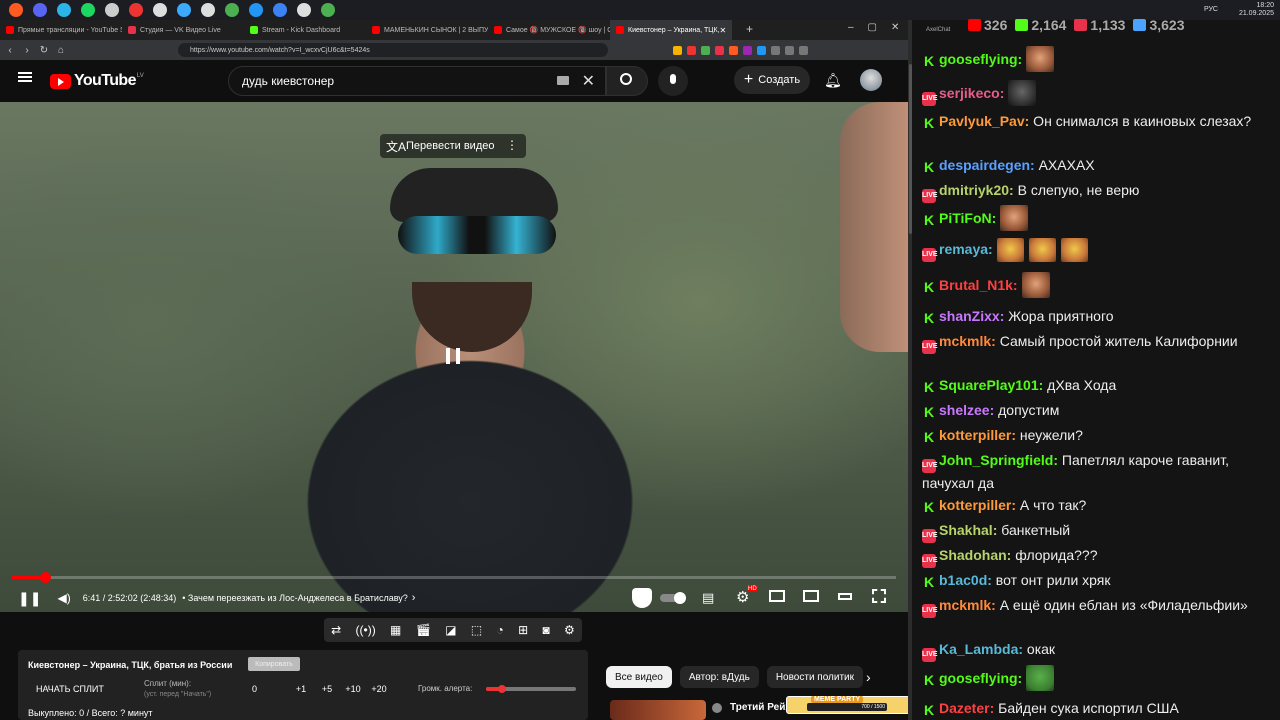 The height and width of the screenshot is (720, 1280). I want to click on browser-tab: Студия — VK Видео Live, so click(183, 30).